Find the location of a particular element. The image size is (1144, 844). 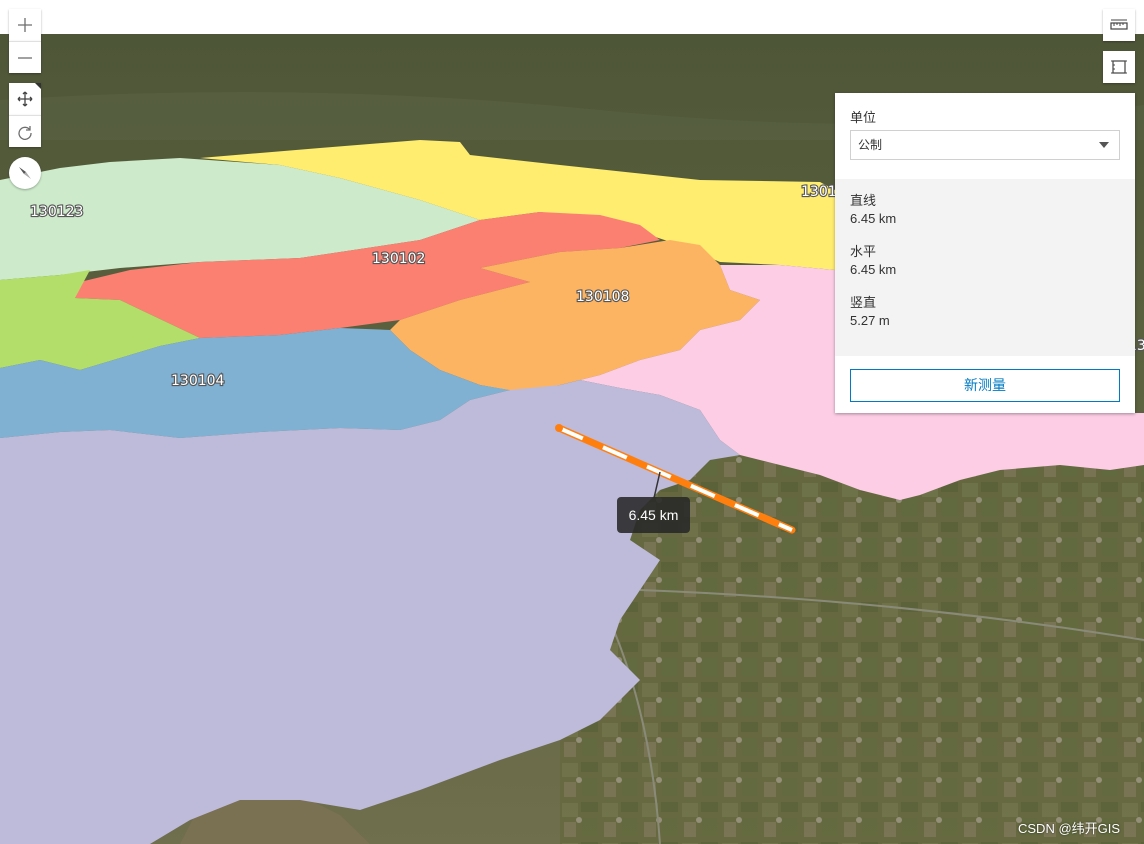

new-measurement-button: 新测量 is located at coordinates (985, 385).